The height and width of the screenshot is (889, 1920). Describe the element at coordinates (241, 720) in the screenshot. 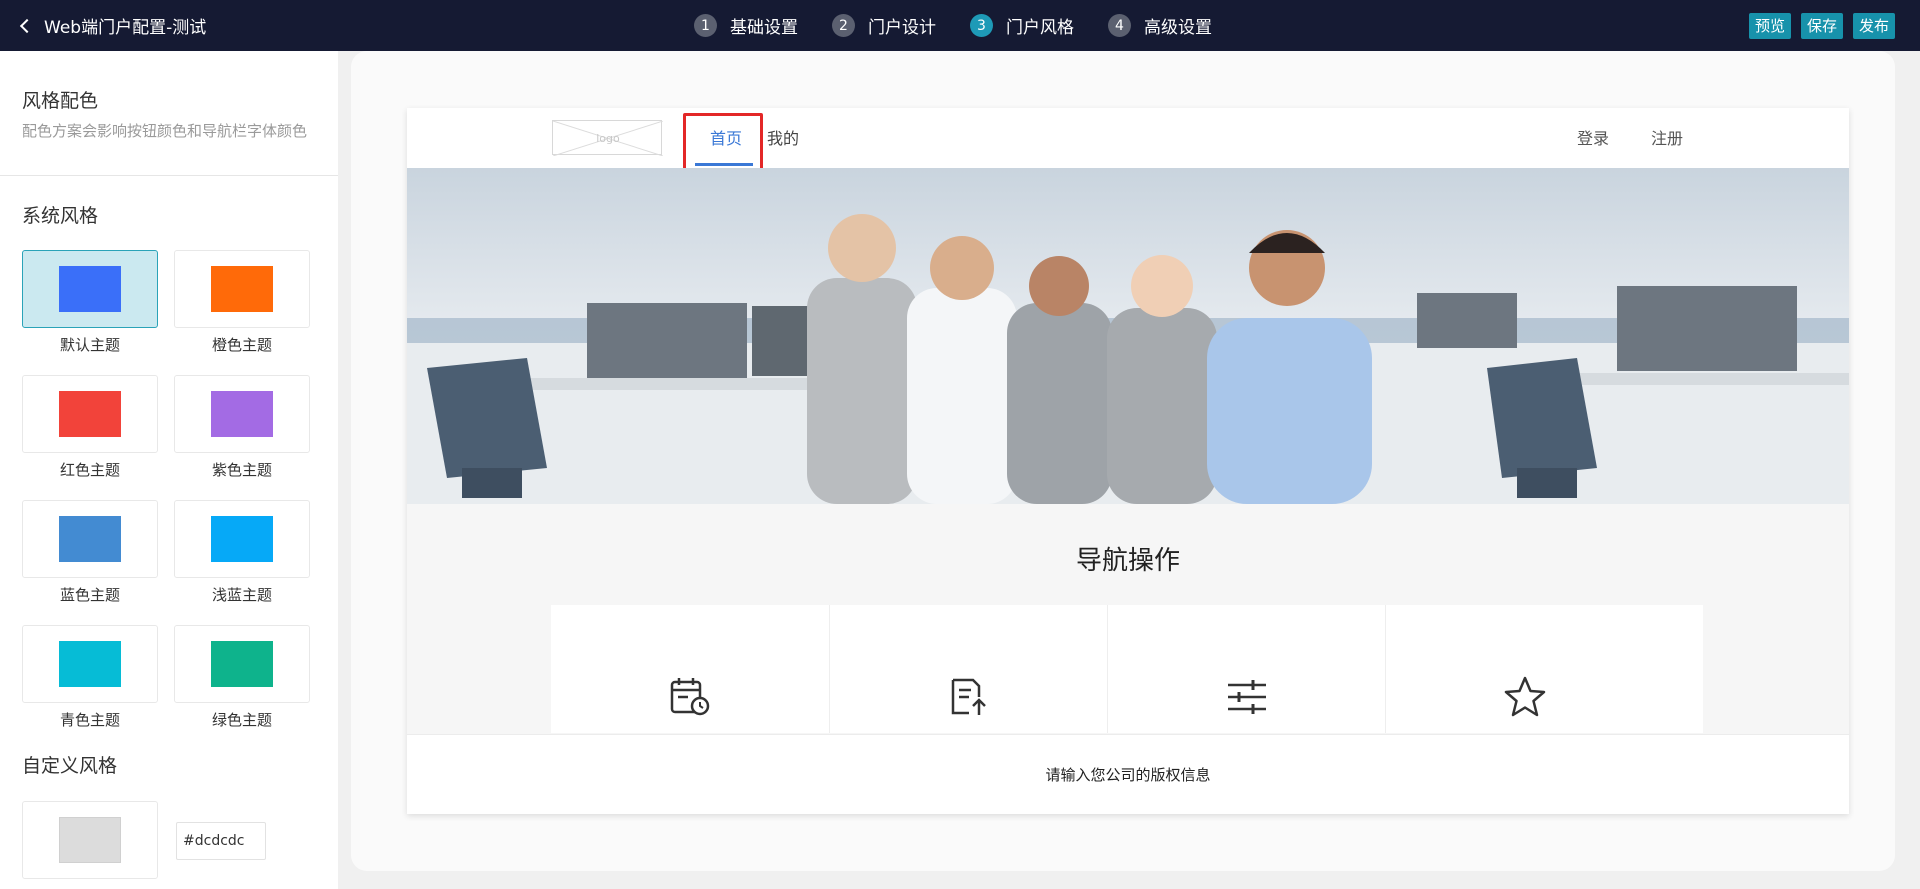

I see `theme-label: 绿色主题` at that location.